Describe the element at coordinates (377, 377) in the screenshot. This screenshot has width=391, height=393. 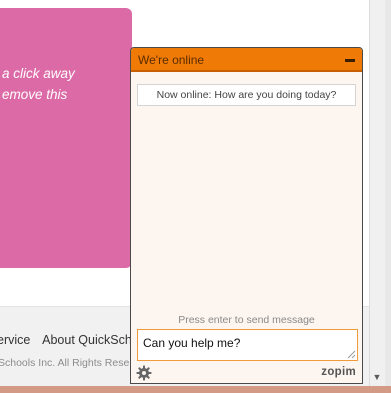
I see `scroll-down-arrow-icon: ▼` at that location.